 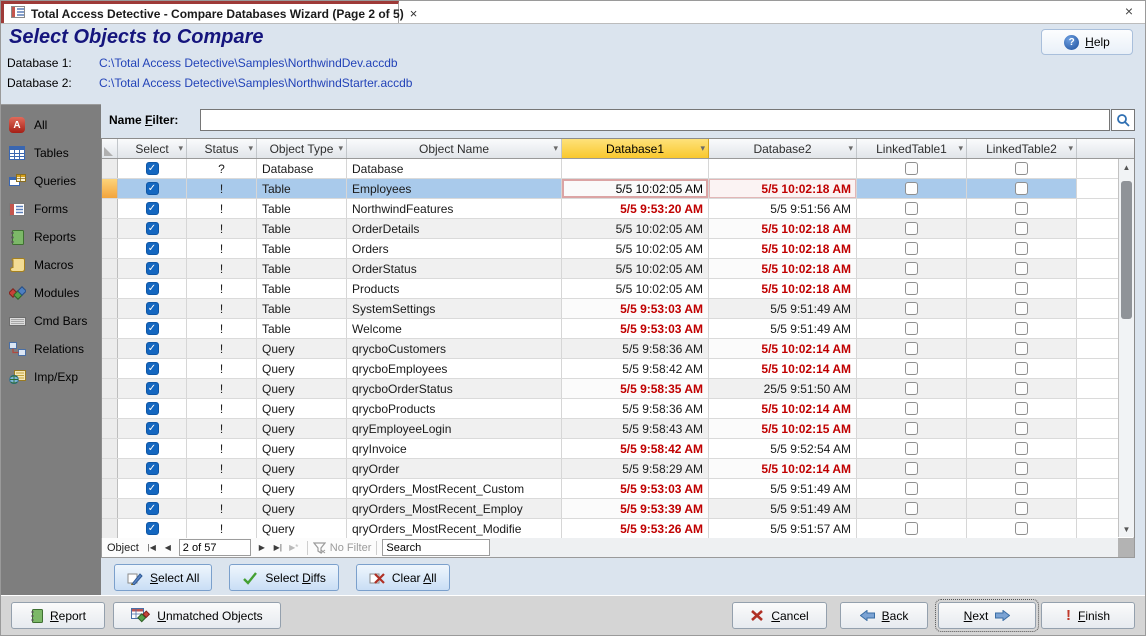 I want to click on next-record-button: ▶, so click(x=262, y=547).